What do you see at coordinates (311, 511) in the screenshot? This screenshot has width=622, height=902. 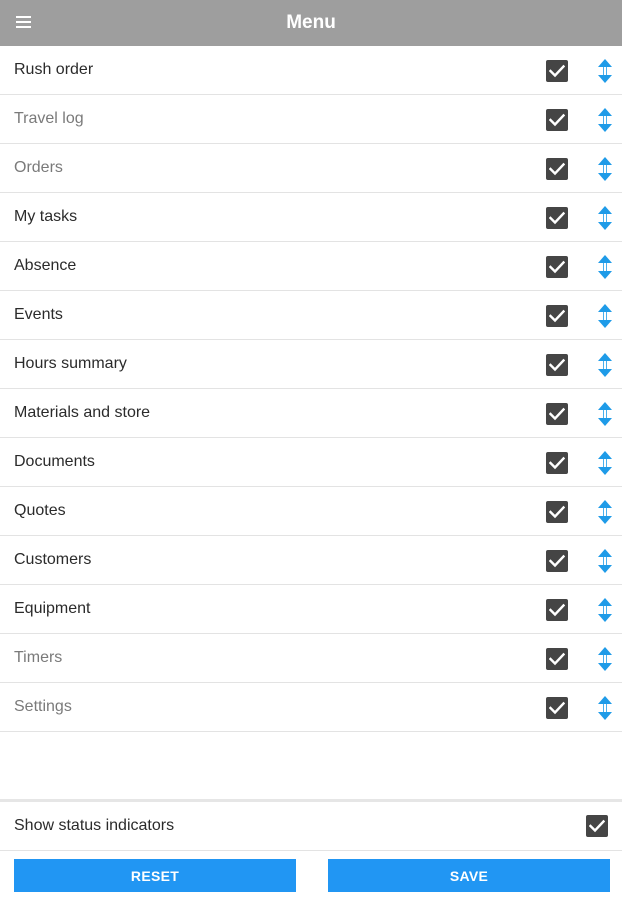 I see `menu-item-row: Quotes` at bounding box center [311, 511].